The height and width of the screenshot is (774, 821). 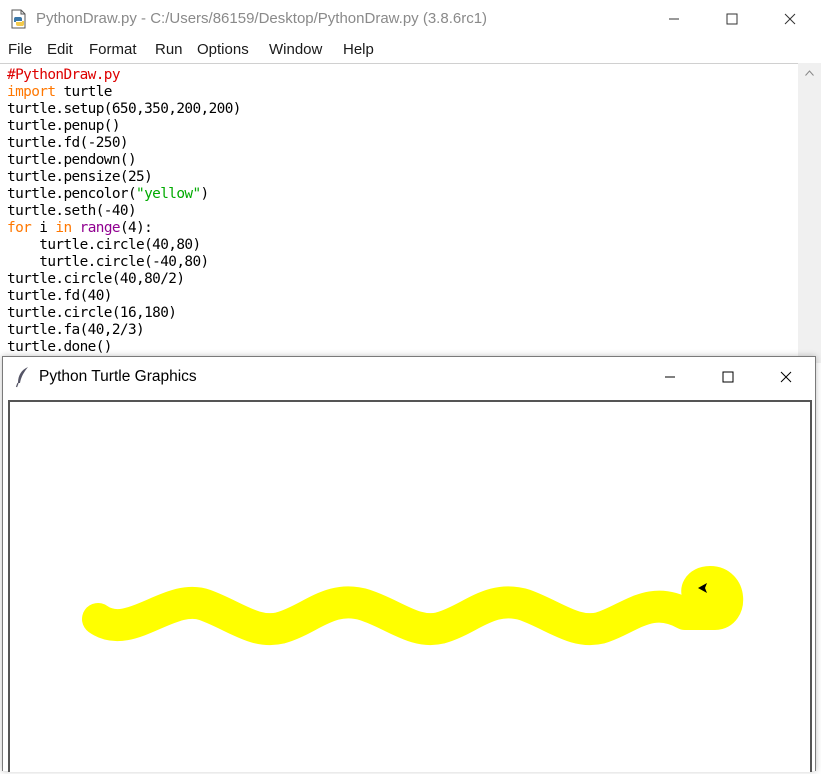 I want to click on code-token: turtle.fd(-250), so click(x=68, y=143).